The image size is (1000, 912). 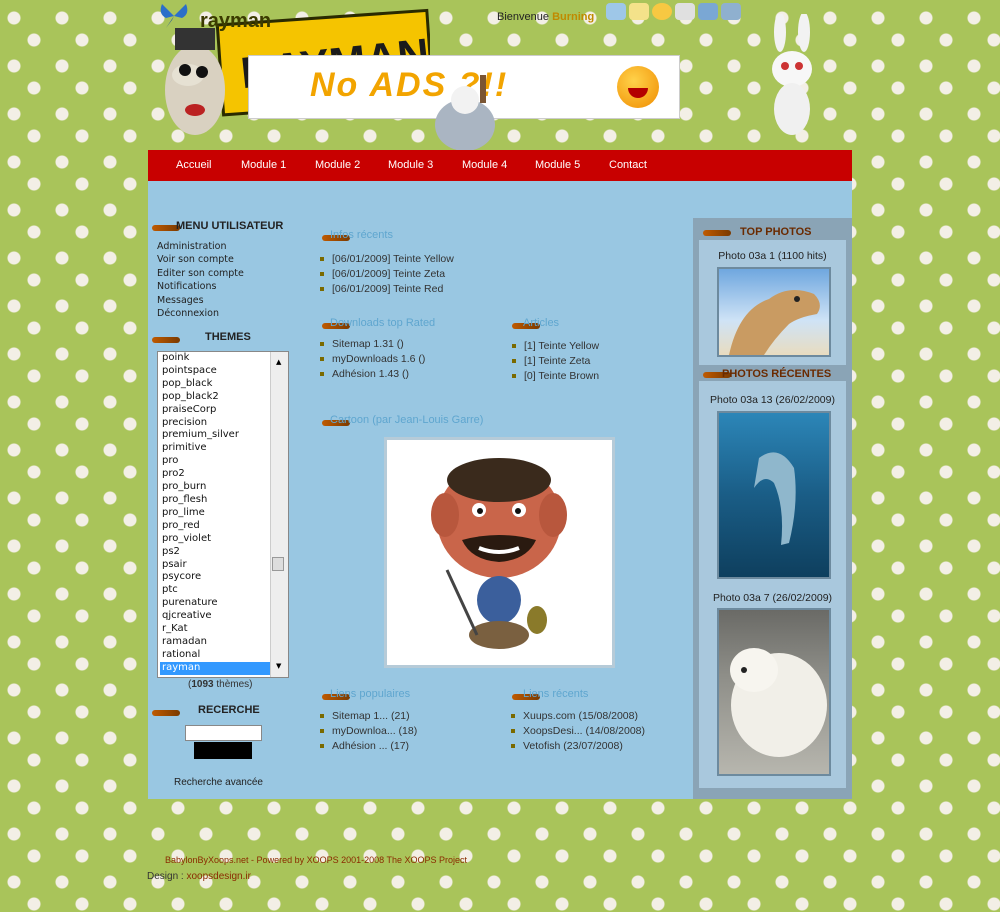 I want to click on theme-option: purenature, so click(x=224, y=603).